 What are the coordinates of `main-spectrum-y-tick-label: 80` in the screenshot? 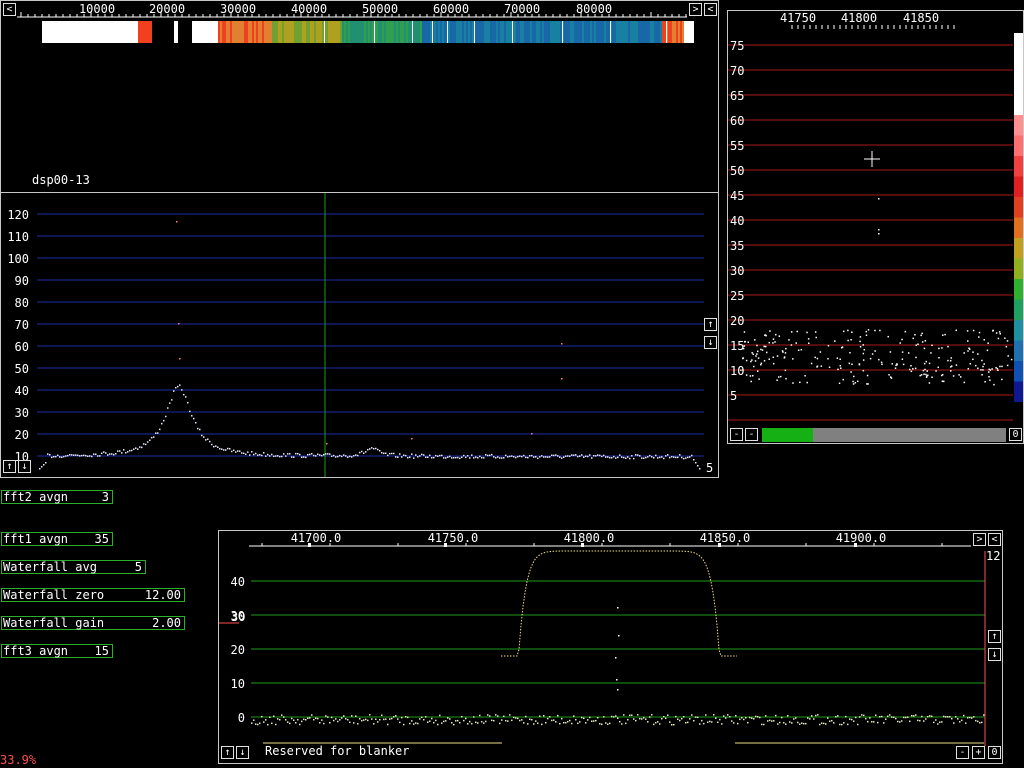 It's located at (22, 303).